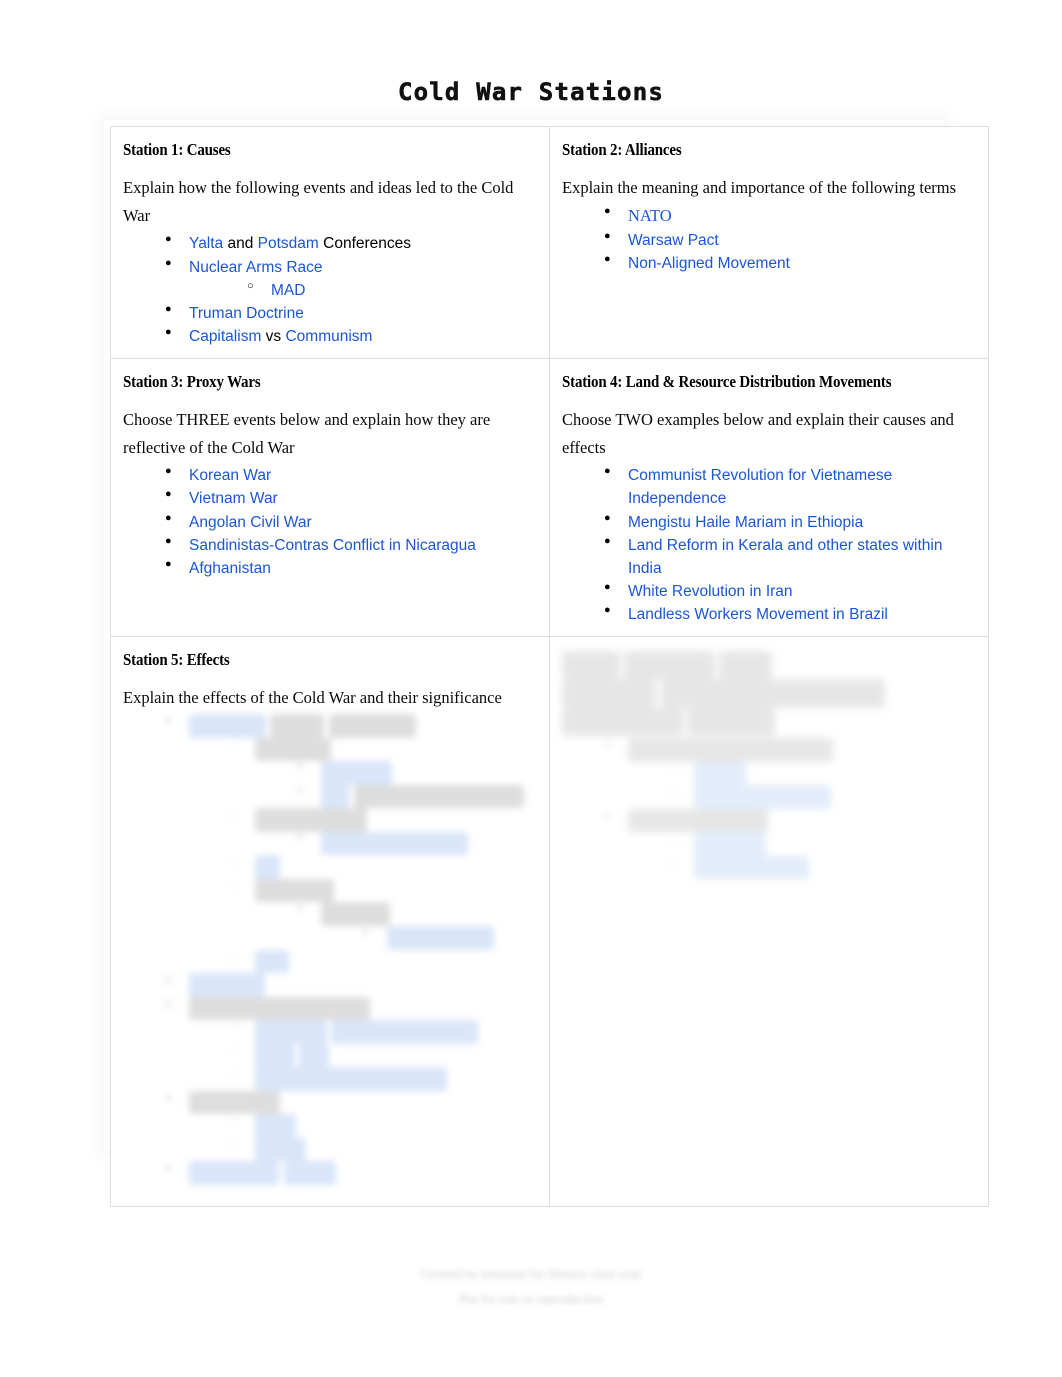  Describe the element at coordinates (384, 961) in the screenshot. I see `redacted-item: labor` at that location.